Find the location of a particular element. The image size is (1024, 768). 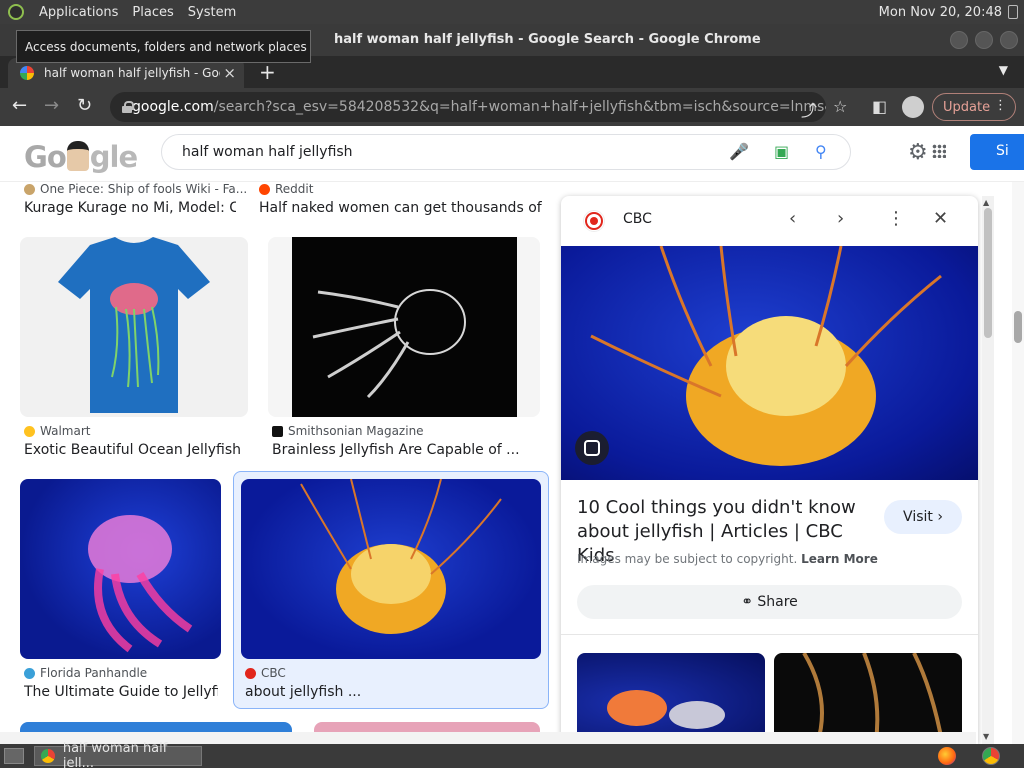

back-arrow-icon: ← is located at coordinates (19, 105).